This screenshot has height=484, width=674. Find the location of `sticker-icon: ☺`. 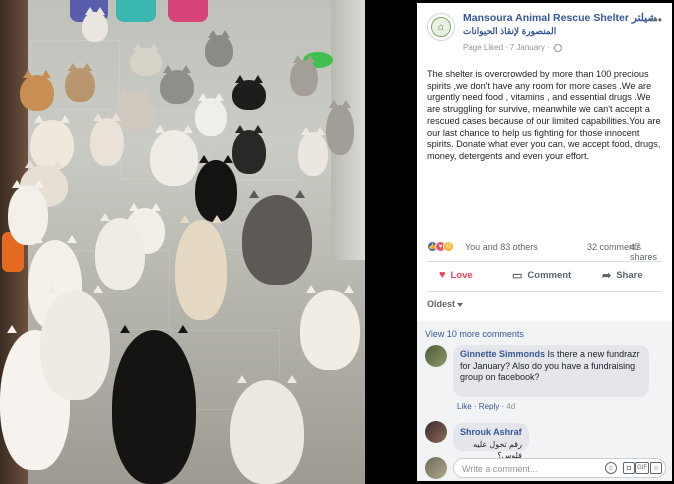

sticker-icon: ☺ is located at coordinates (656, 468).